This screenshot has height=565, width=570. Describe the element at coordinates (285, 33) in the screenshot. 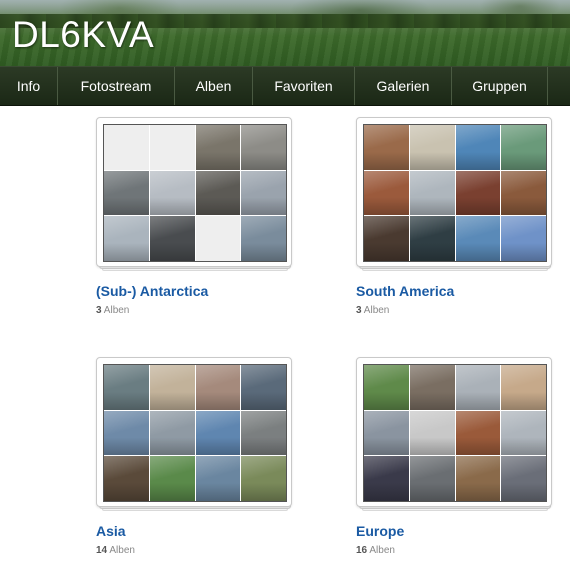

I see `header-banner: DL6KVA` at that location.